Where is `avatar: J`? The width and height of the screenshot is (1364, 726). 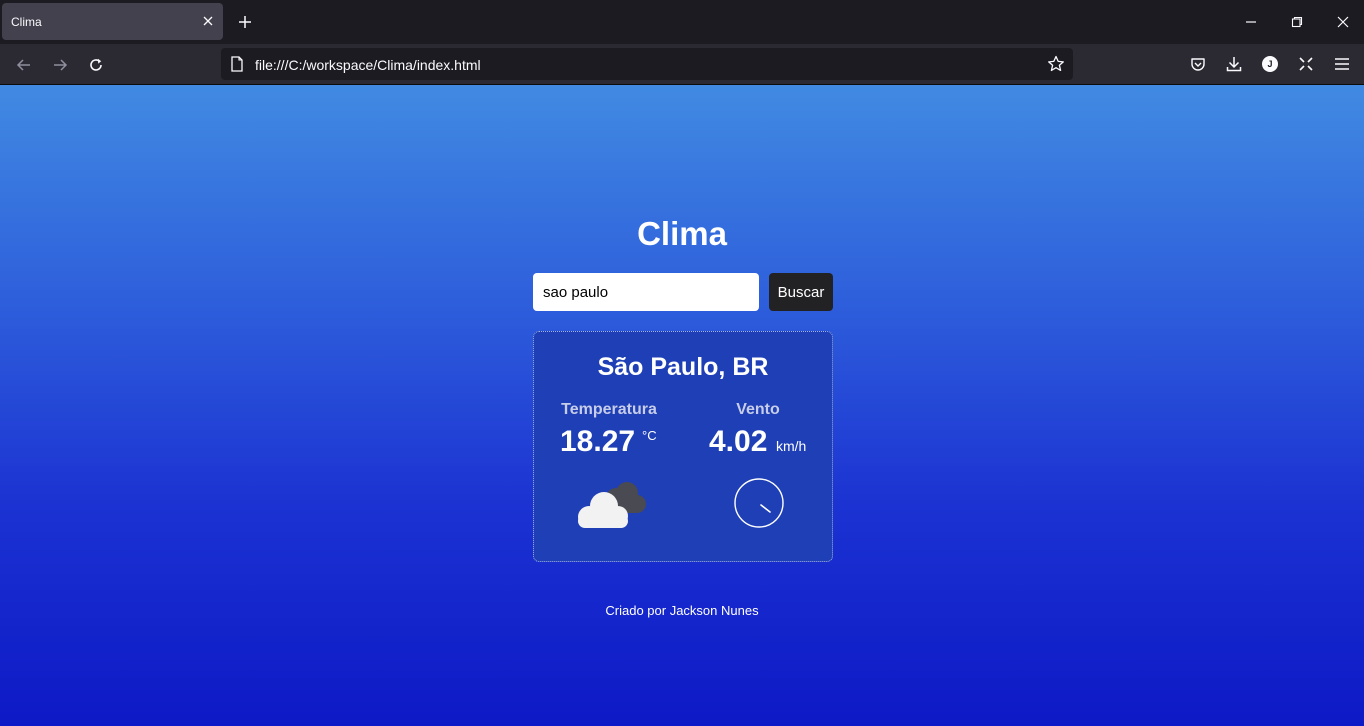
avatar: J is located at coordinates (1270, 64).